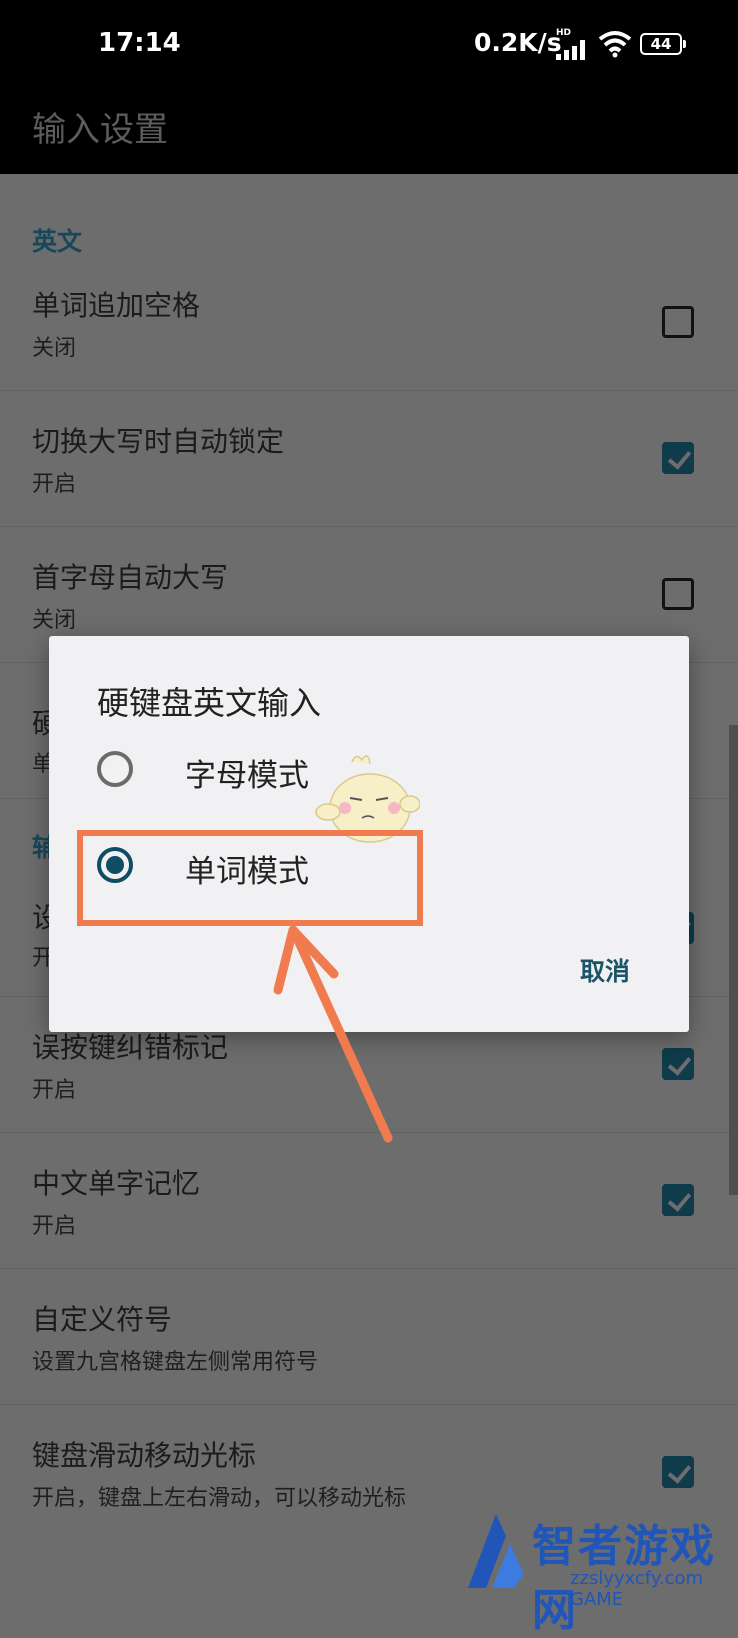 The width and height of the screenshot is (738, 1638). Describe the element at coordinates (139, 43) in the screenshot. I see `status-time: 17:14` at that location.